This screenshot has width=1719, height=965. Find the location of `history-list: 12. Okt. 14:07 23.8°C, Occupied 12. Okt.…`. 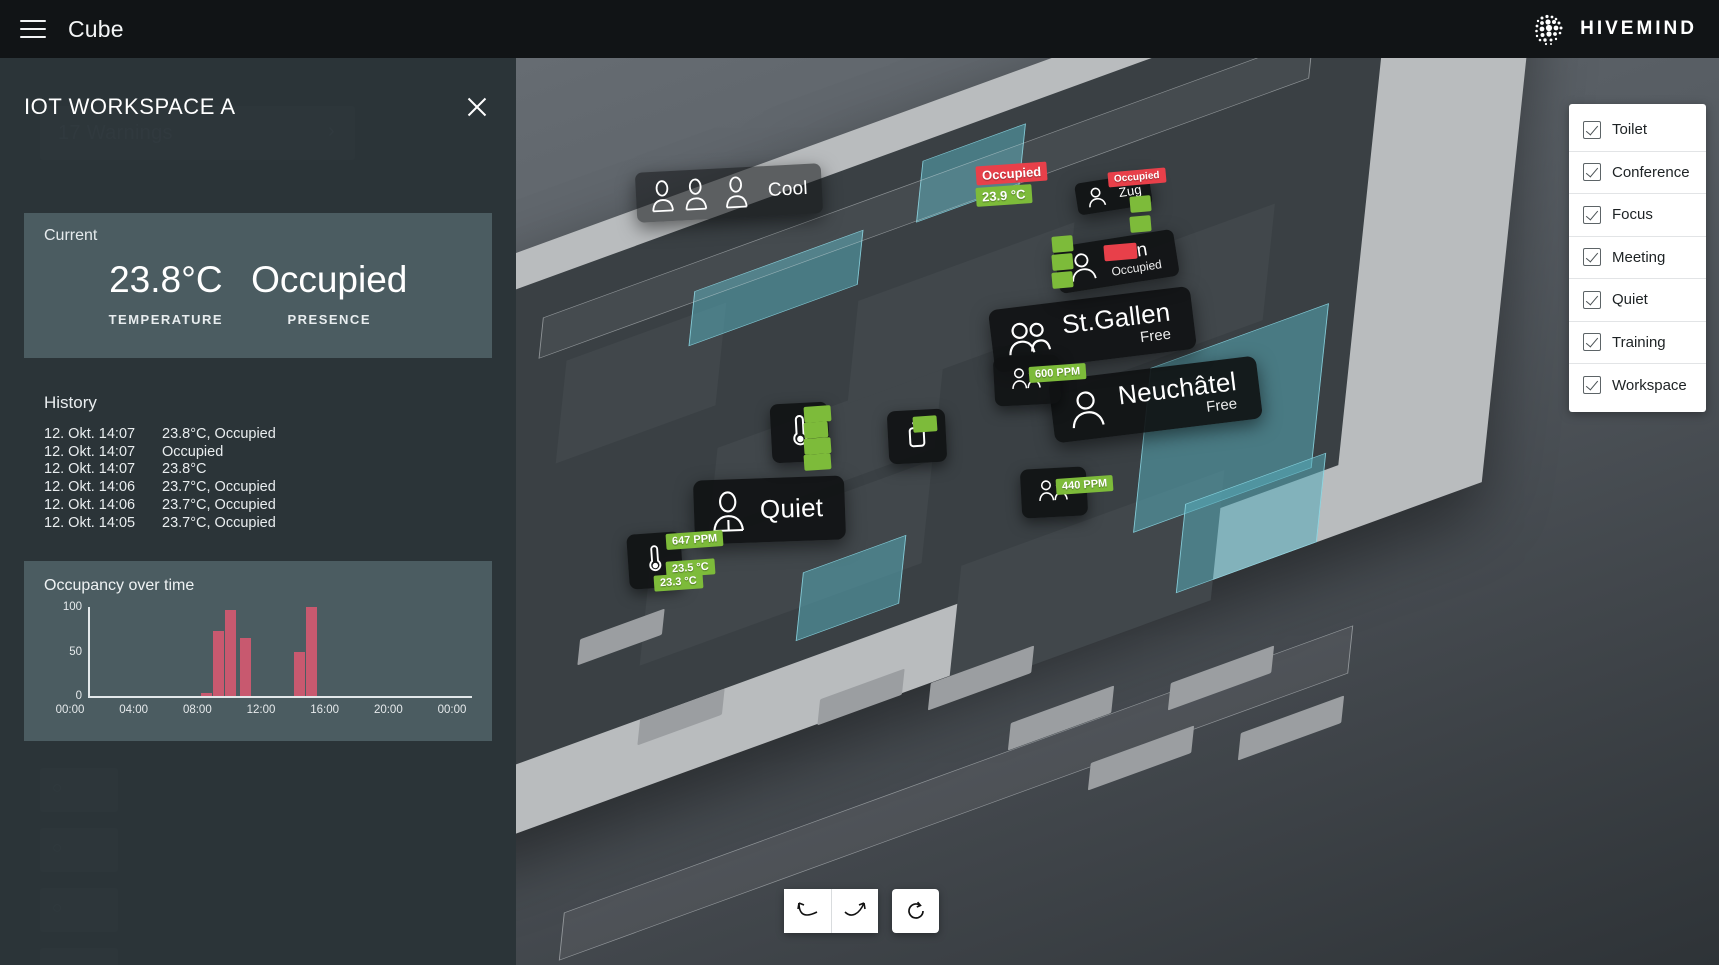

history-list: 12. Okt. 14:07 23.8°C, Occupied 12. Okt.… is located at coordinates (254, 479).